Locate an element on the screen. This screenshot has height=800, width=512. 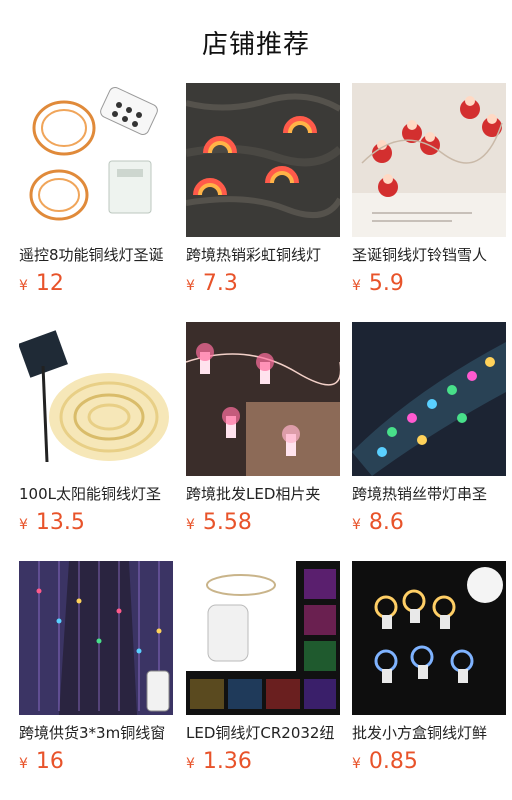
product-card: 跨境热销彩虹铜线灯 ¥ 7.3 is located at coordinates (263, 195).